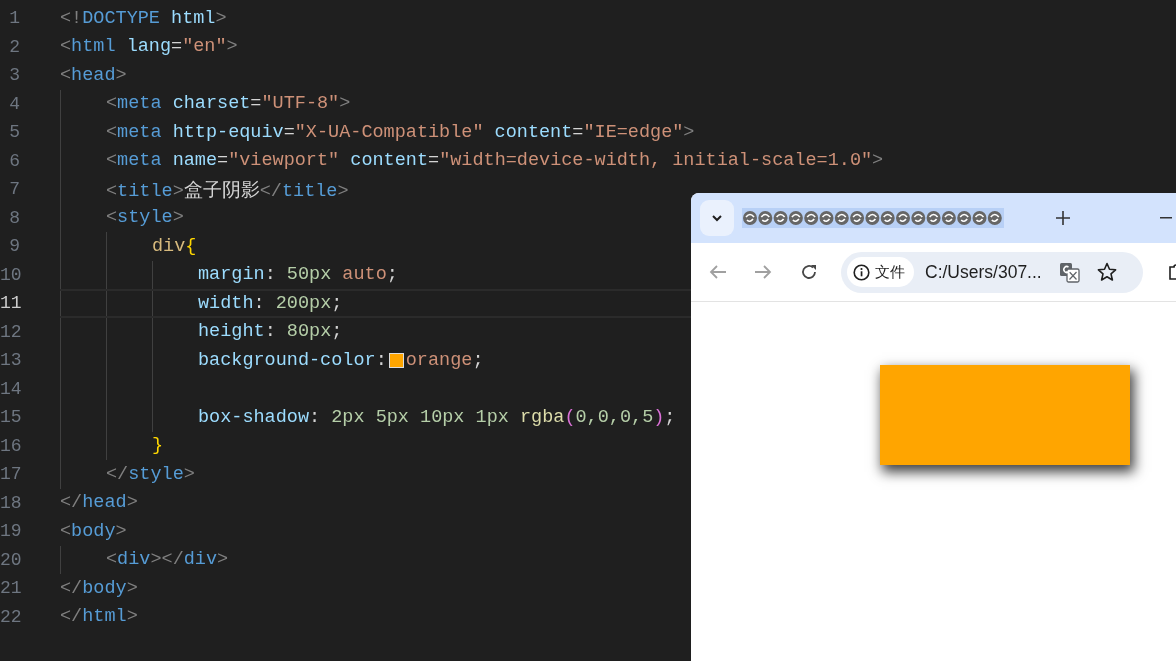  I want to click on code-line: width: 200px;, so click(270, 303).